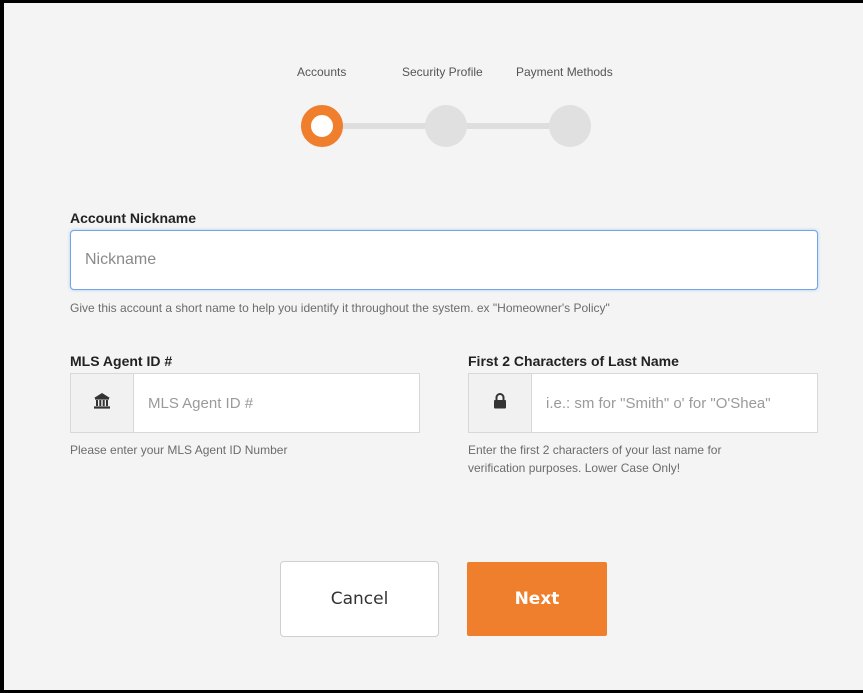 Image resolution: width=863 pixels, height=693 pixels. What do you see at coordinates (322, 72) in the screenshot?
I see `step-label-accounts: Accounts` at bounding box center [322, 72].